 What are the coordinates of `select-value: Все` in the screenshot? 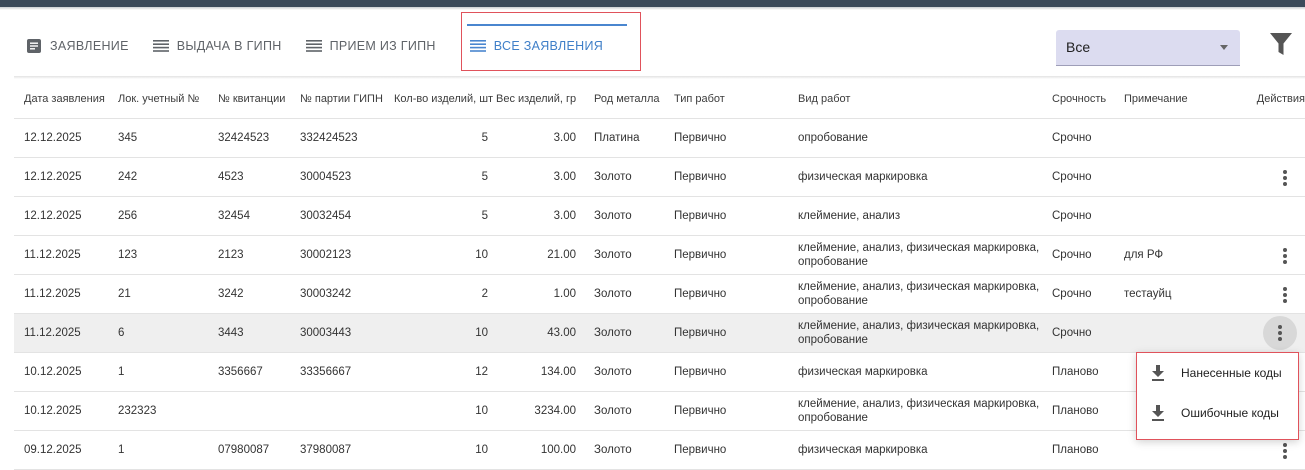 It's located at (1078, 47).